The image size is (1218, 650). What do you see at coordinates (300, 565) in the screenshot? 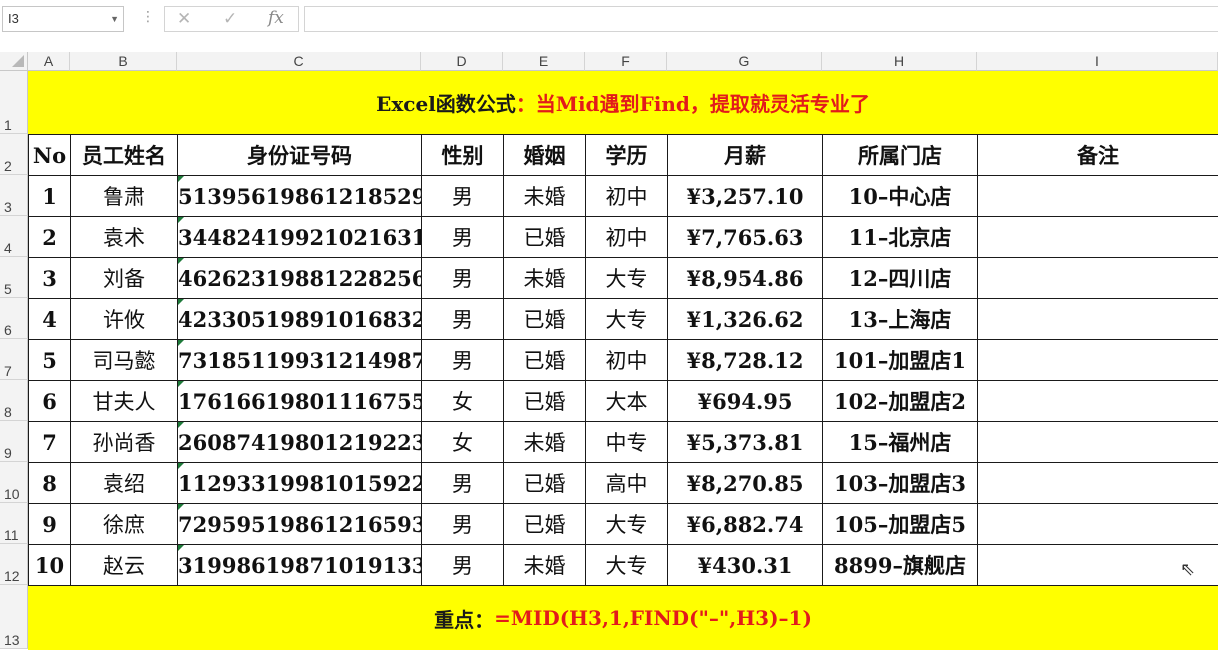
I see `table-cell: 319986198710191338` at bounding box center [300, 565].